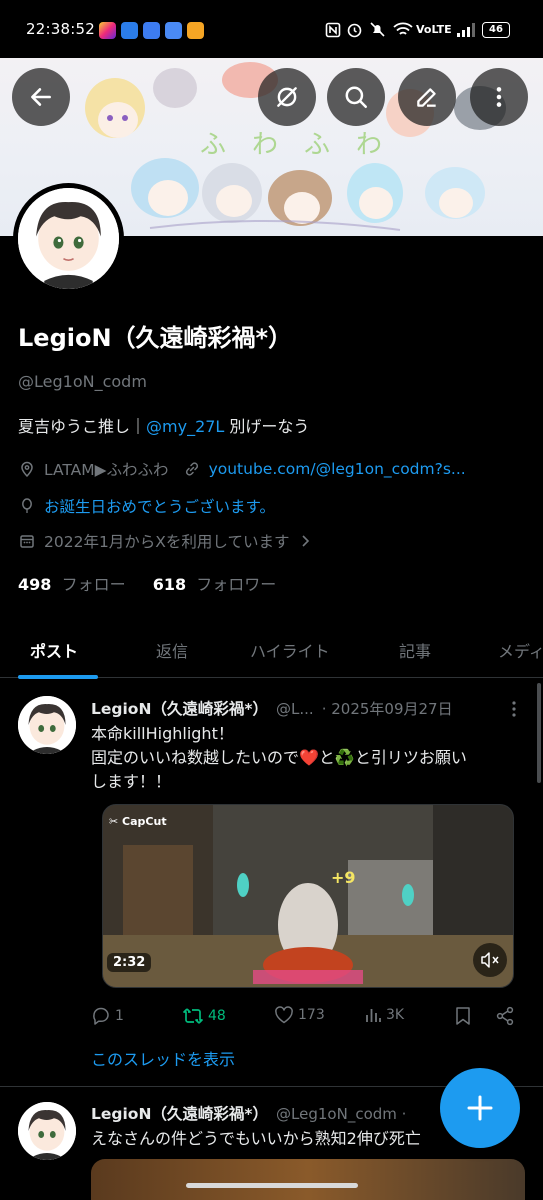 Image resolution: width=543 pixels, height=1200 pixels. What do you see at coordinates (377, 29) in the screenshot?
I see `mute-icon` at bounding box center [377, 29].